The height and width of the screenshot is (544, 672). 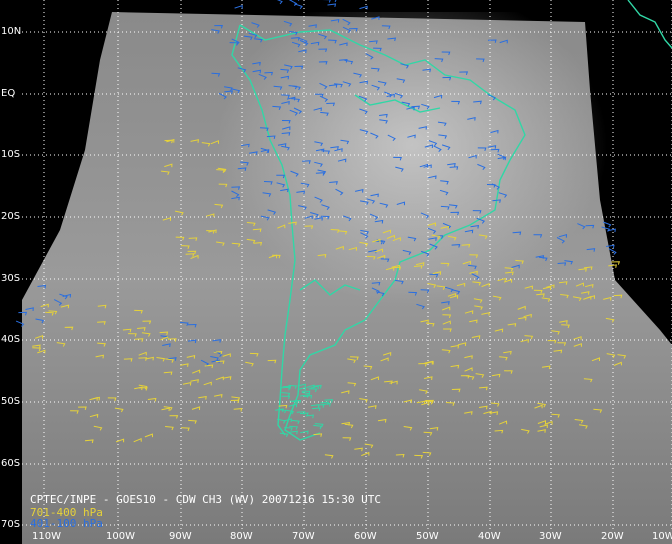 I want to click on legend-high-level: 401-100 hPa, so click(x=66, y=523).